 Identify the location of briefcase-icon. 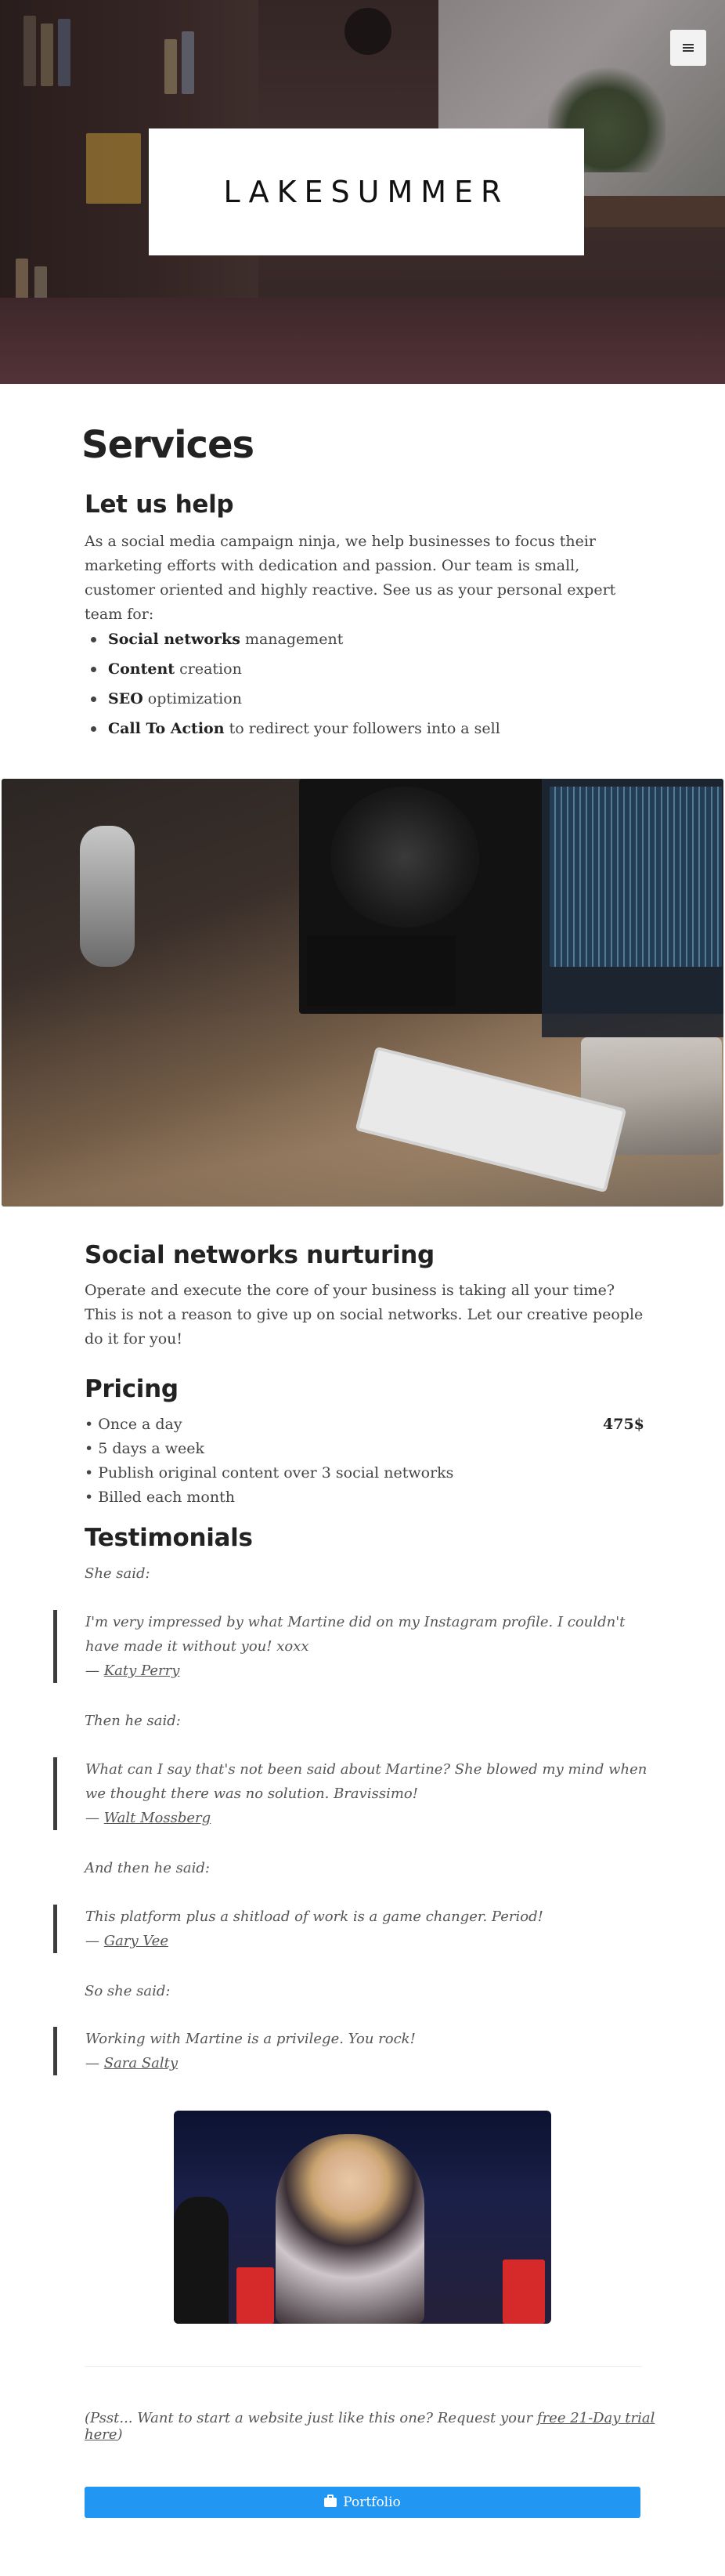
(330, 2501).